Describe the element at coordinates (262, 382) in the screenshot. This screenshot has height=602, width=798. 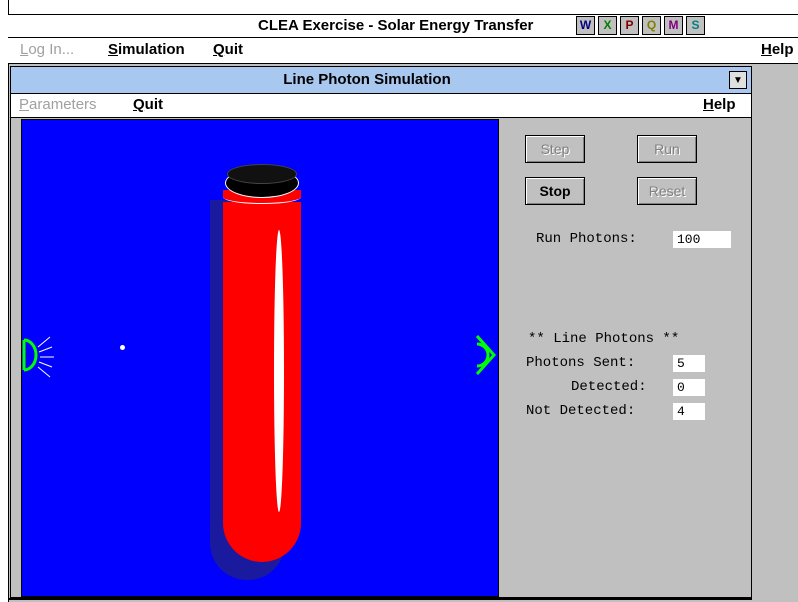
I see `gas-tube` at that location.